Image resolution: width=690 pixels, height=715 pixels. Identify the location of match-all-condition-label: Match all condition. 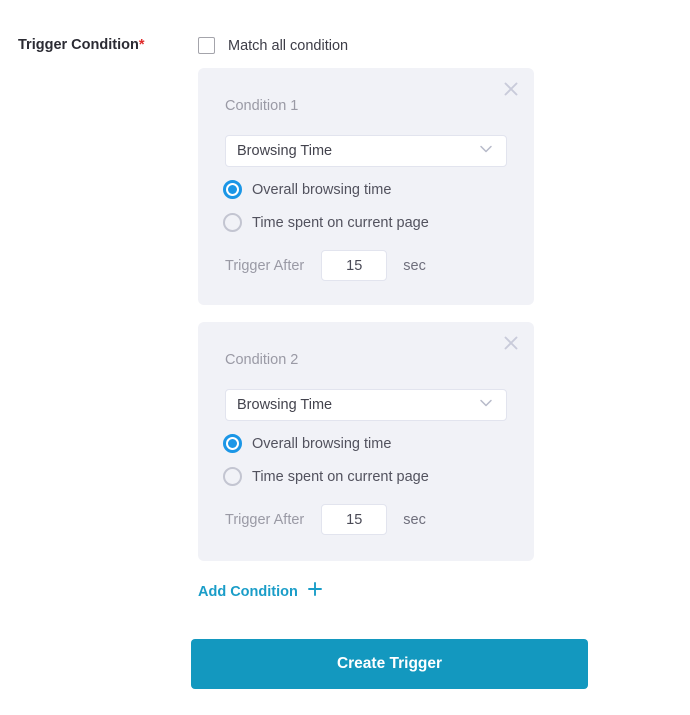
(288, 45).